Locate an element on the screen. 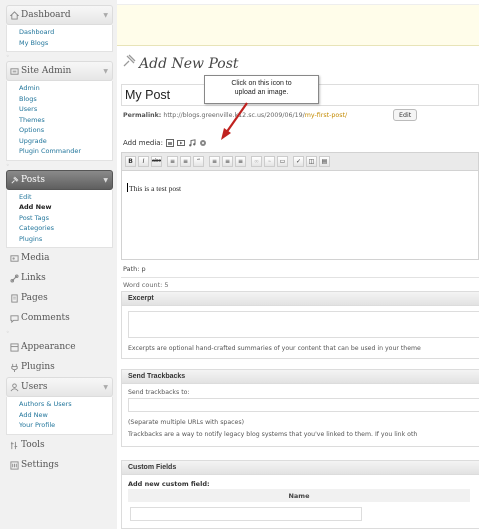  add-audio-icon is located at coordinates (192, 143).